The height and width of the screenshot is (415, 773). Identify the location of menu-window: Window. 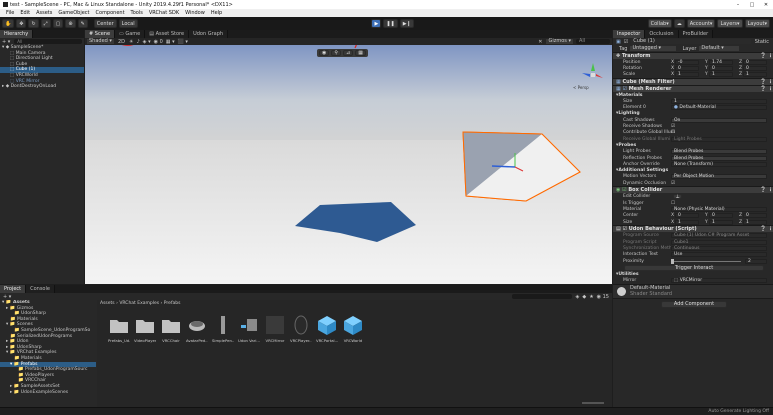
(195, 13).